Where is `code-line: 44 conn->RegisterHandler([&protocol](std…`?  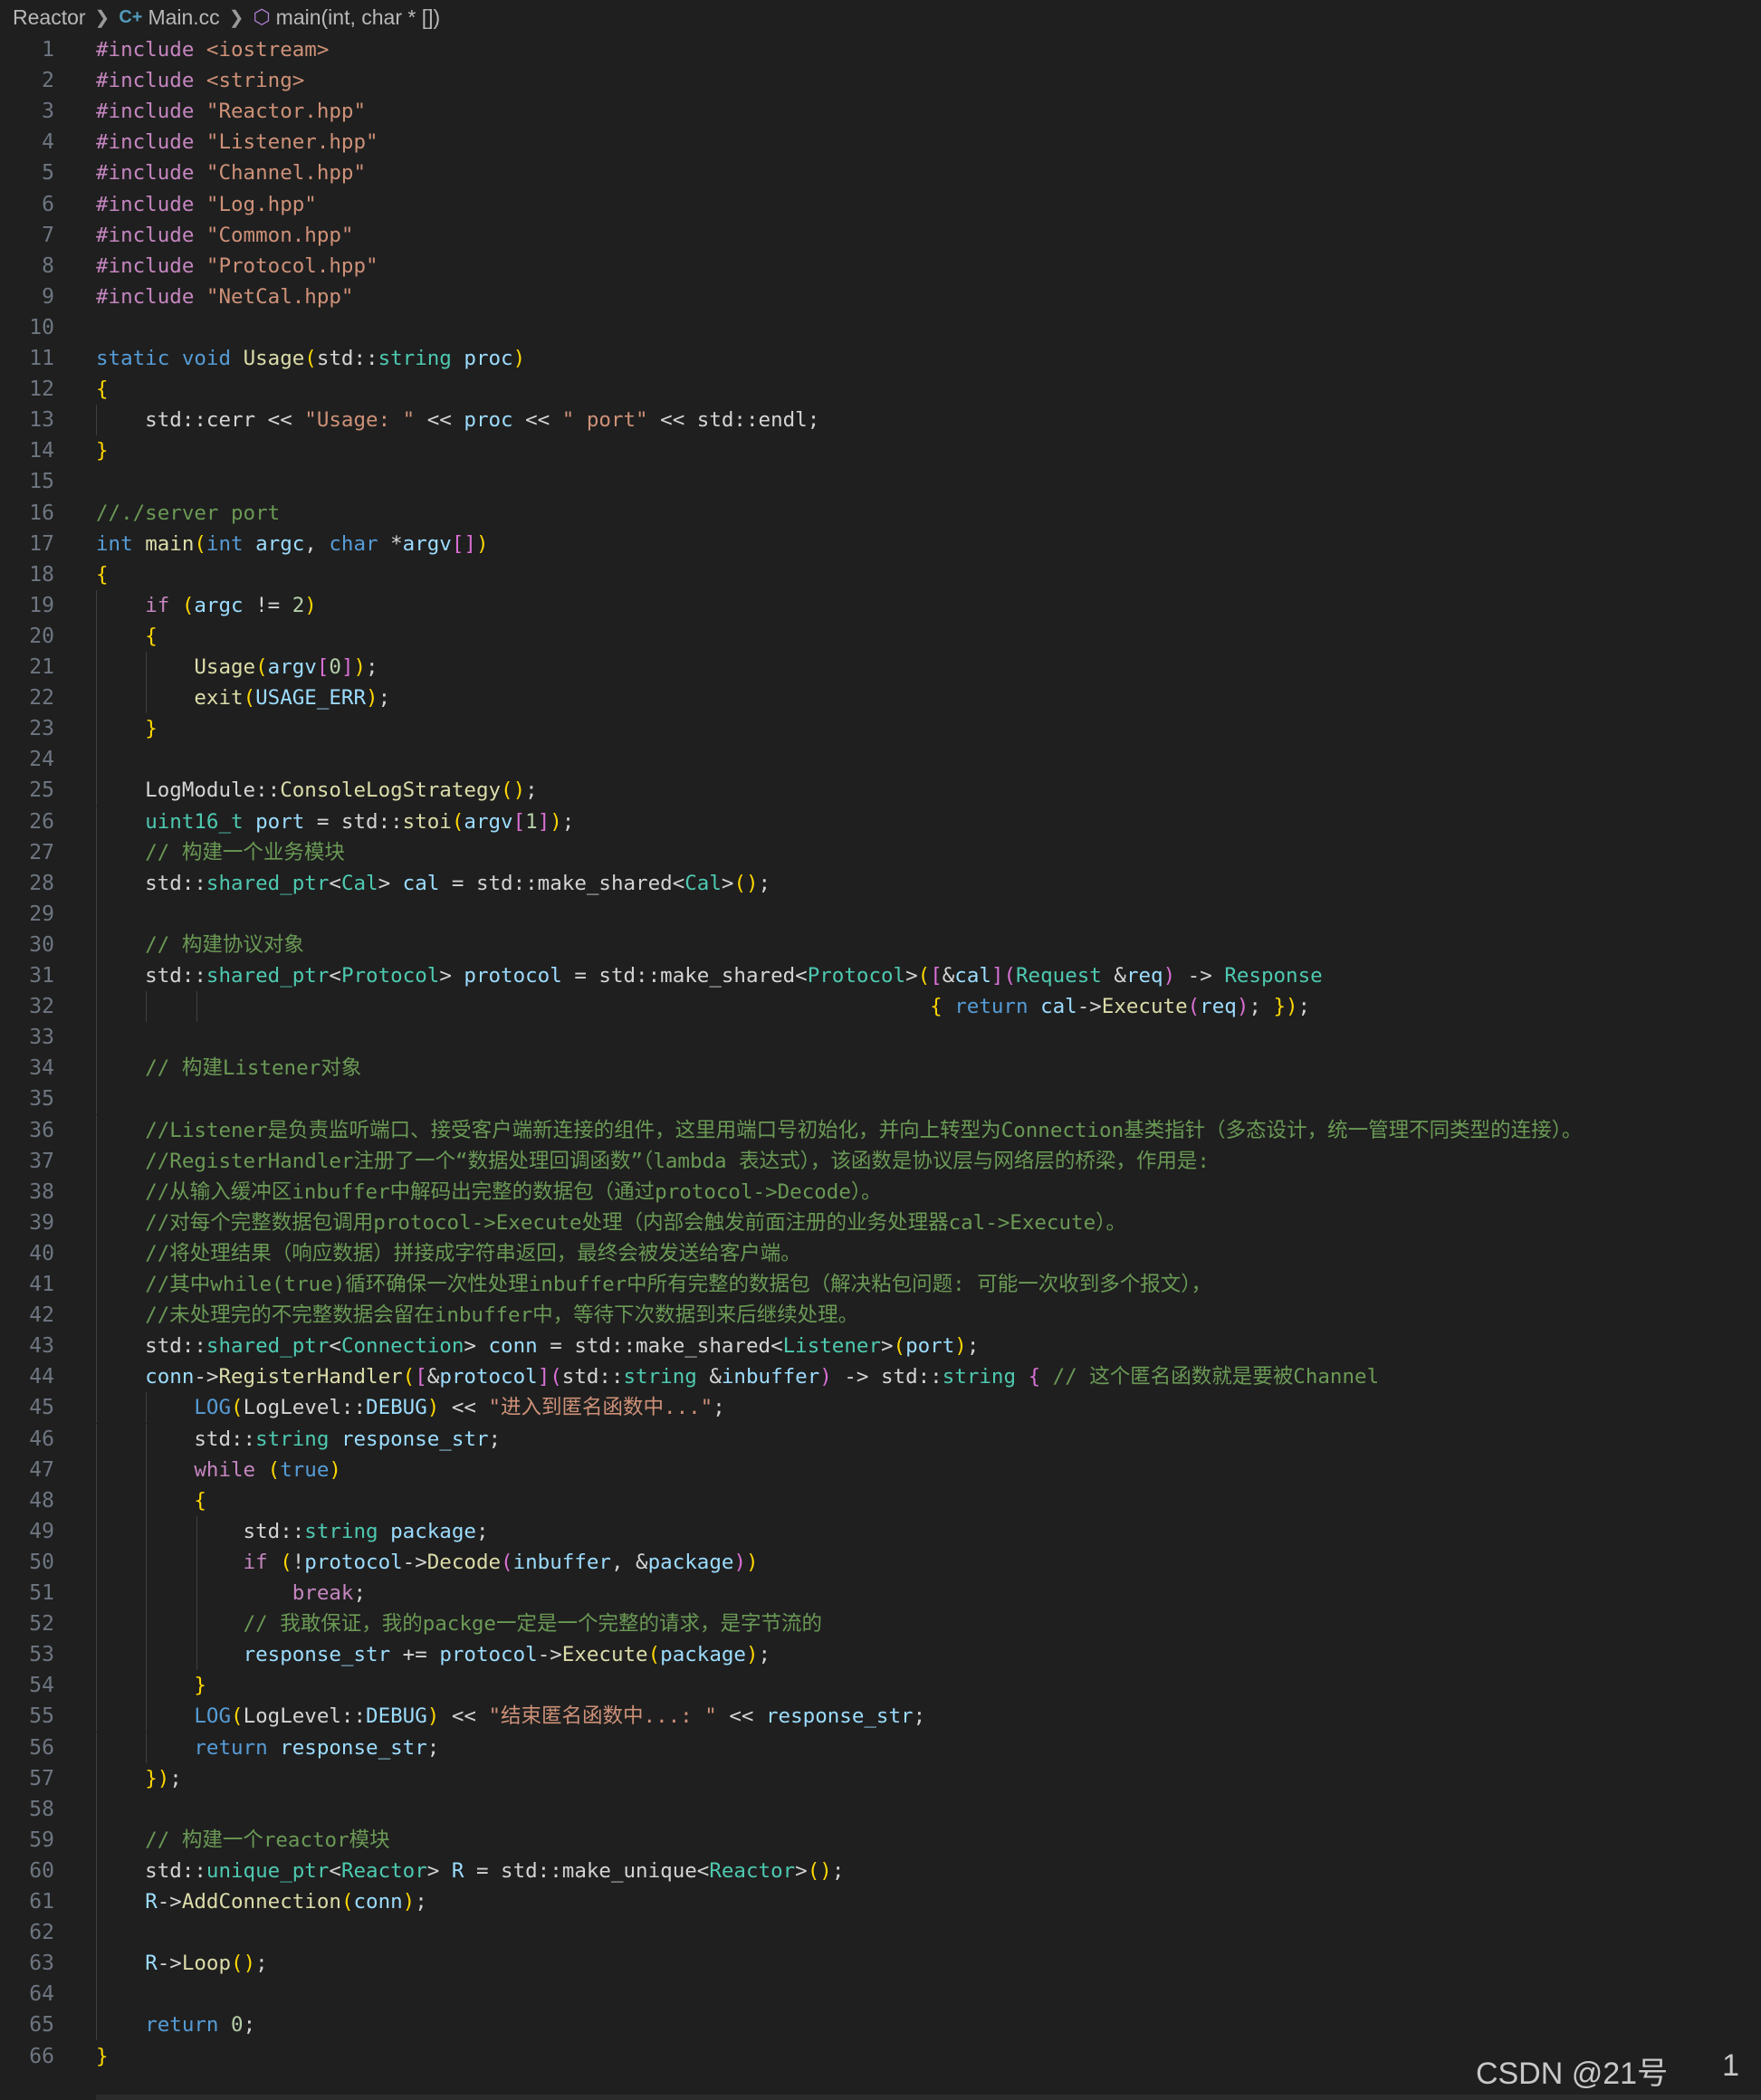
code-line: 44 conn->RegisterHandler([&protocol](std… is located at coordinates (881, 1377).